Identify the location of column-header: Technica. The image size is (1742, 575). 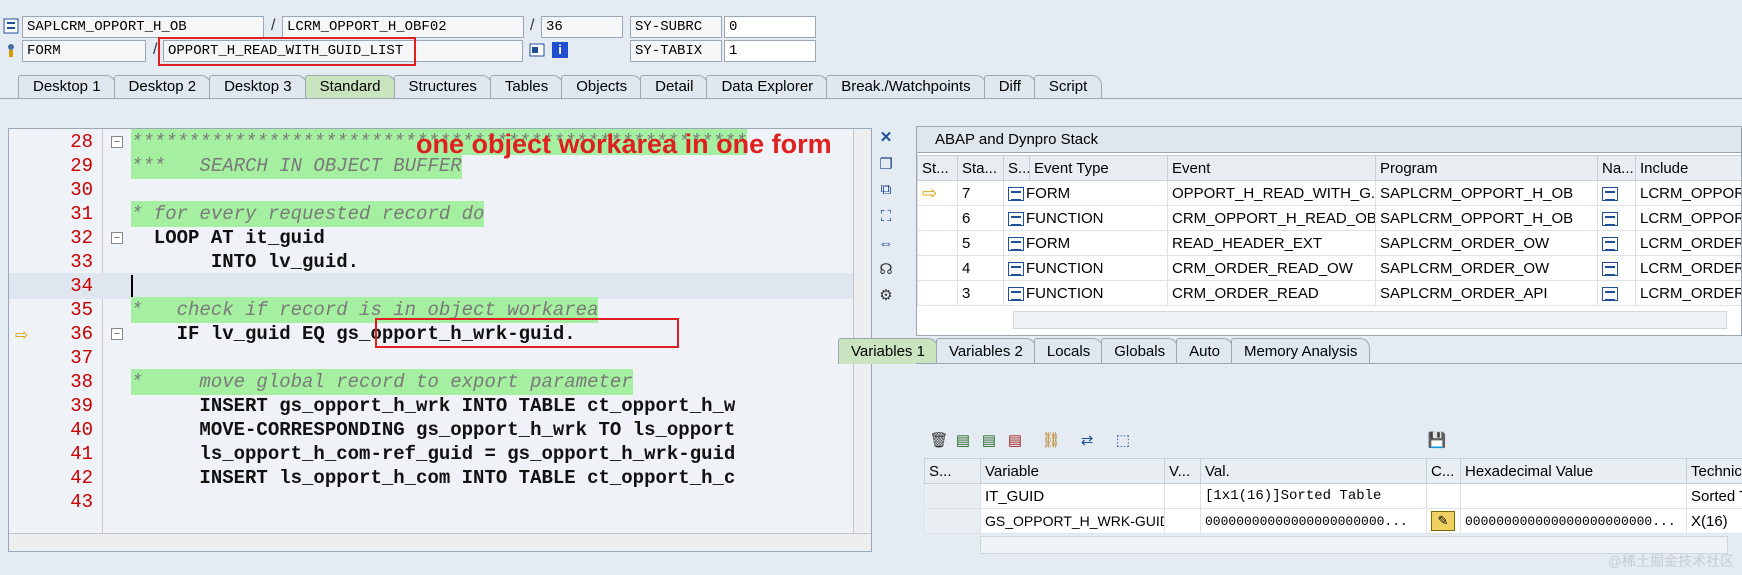
(1714, 471).